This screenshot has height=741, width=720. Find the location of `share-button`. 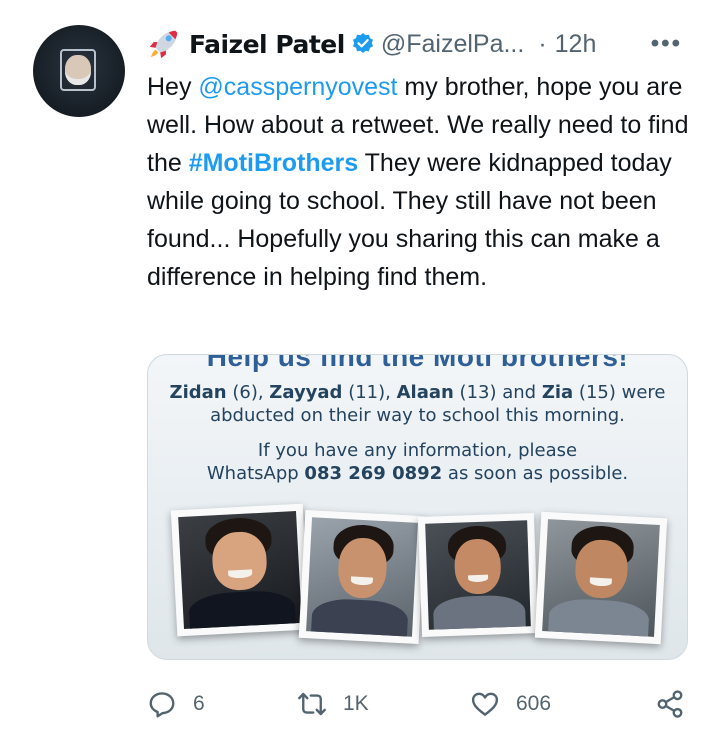

share-button is located at coordinates (670, 704).